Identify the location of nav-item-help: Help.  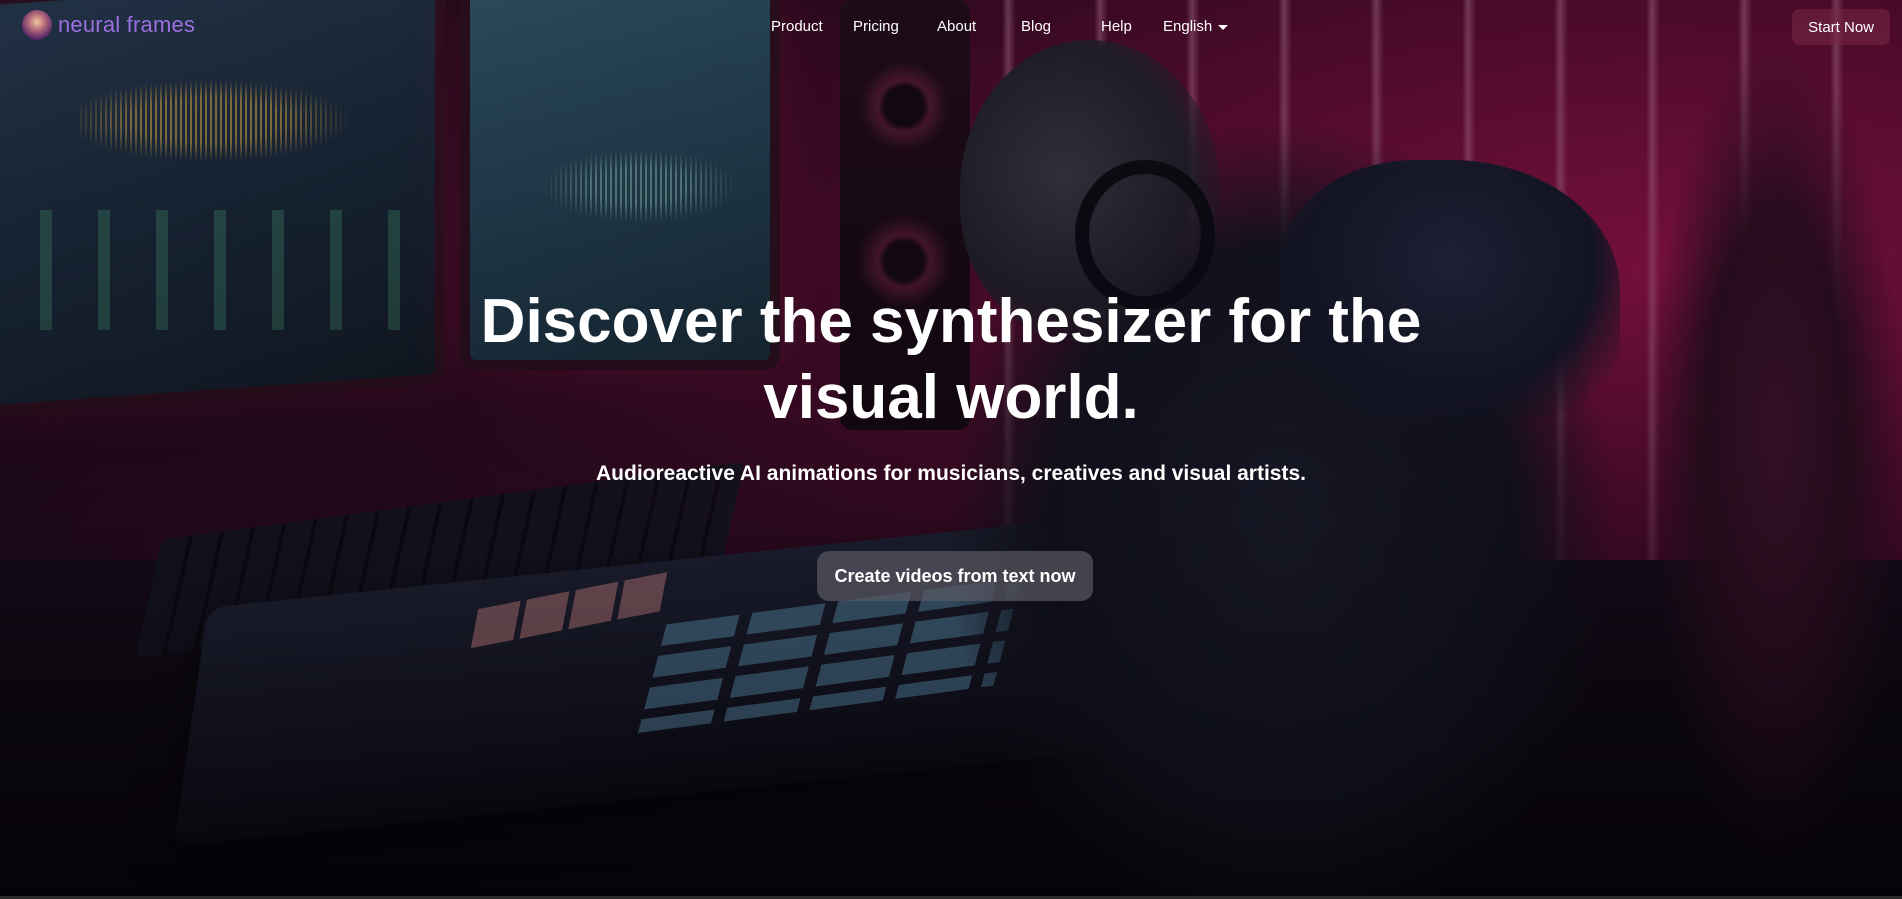
(1116, 26).